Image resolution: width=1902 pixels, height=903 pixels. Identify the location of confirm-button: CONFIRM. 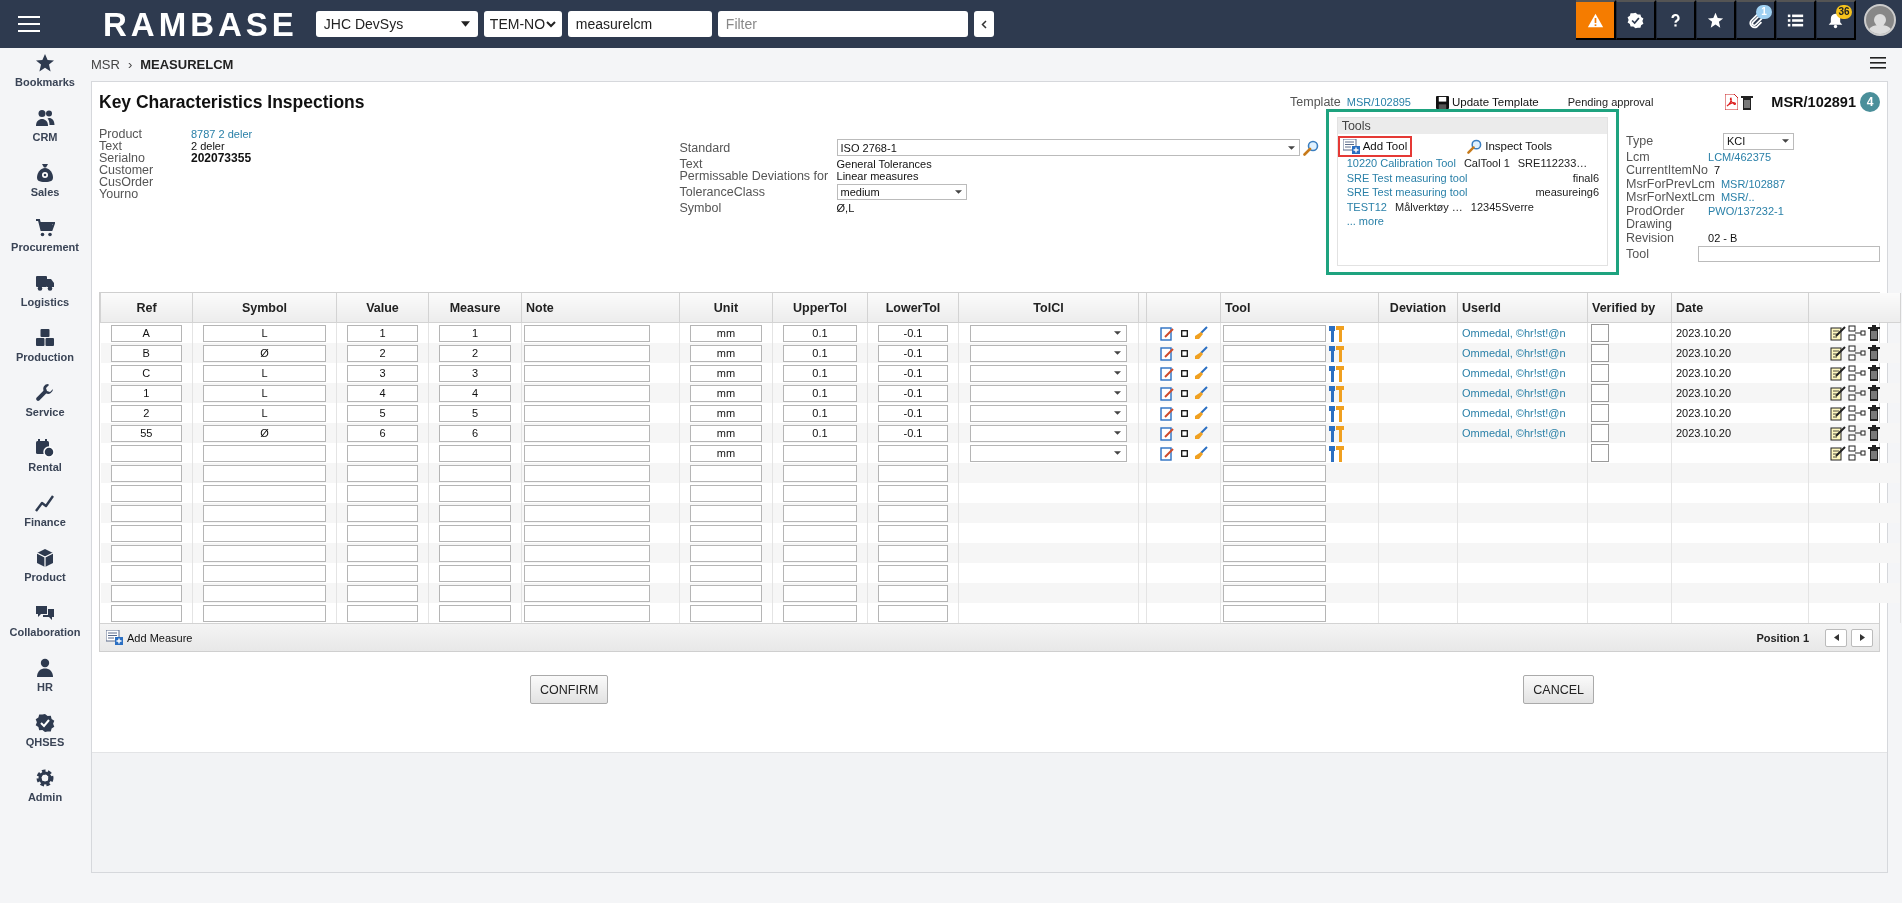
(569, 689).